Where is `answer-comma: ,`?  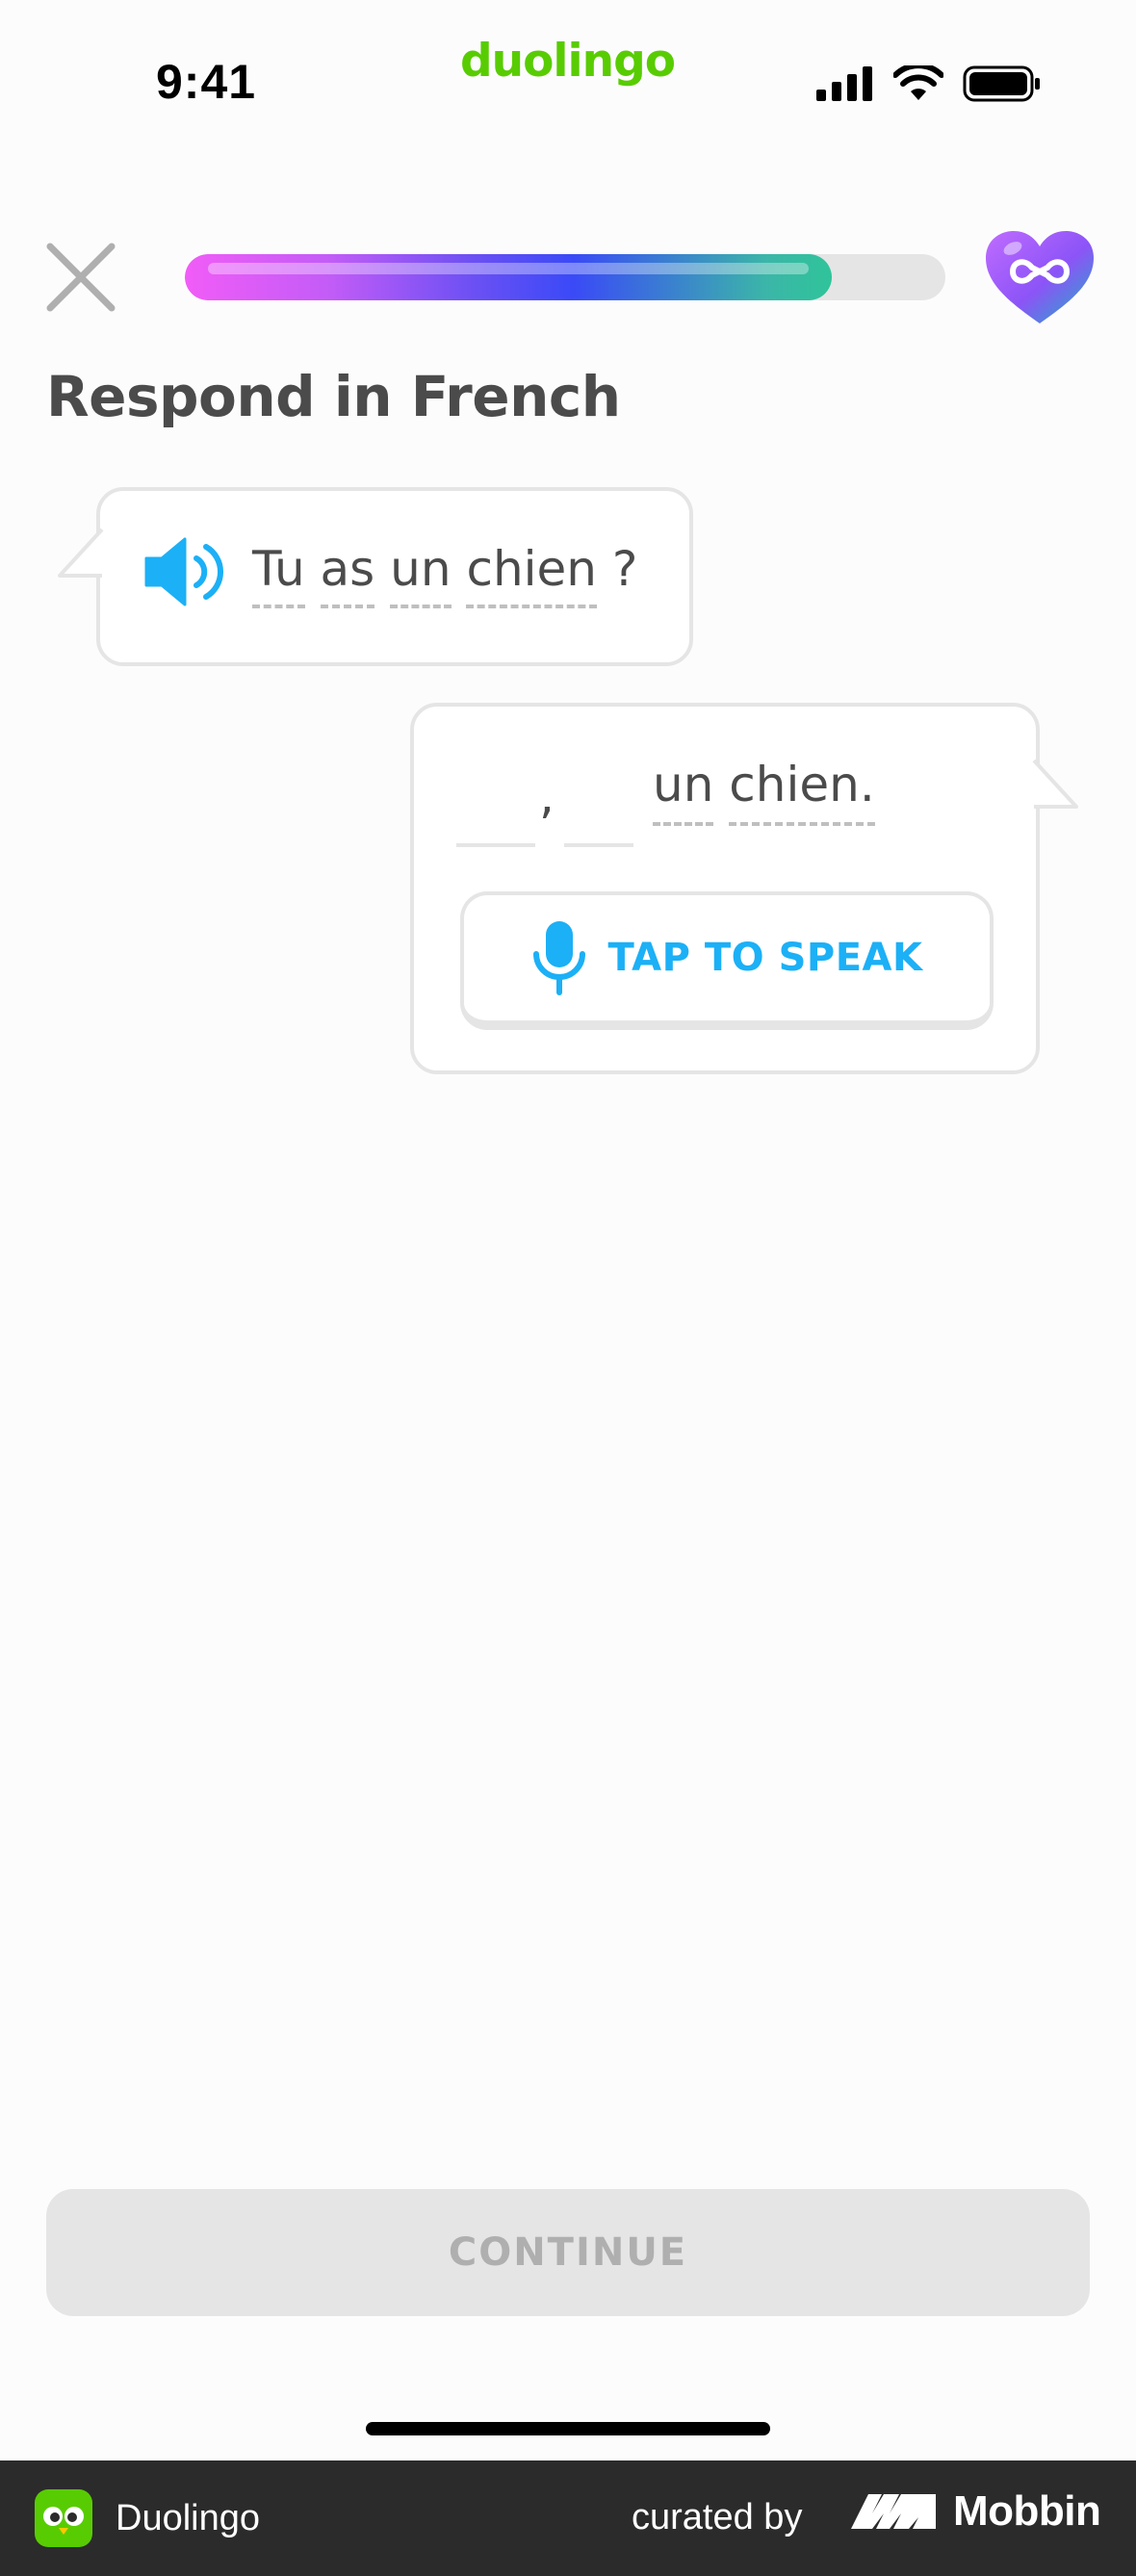
answer-comma: , is located at coordinates (547, 796).